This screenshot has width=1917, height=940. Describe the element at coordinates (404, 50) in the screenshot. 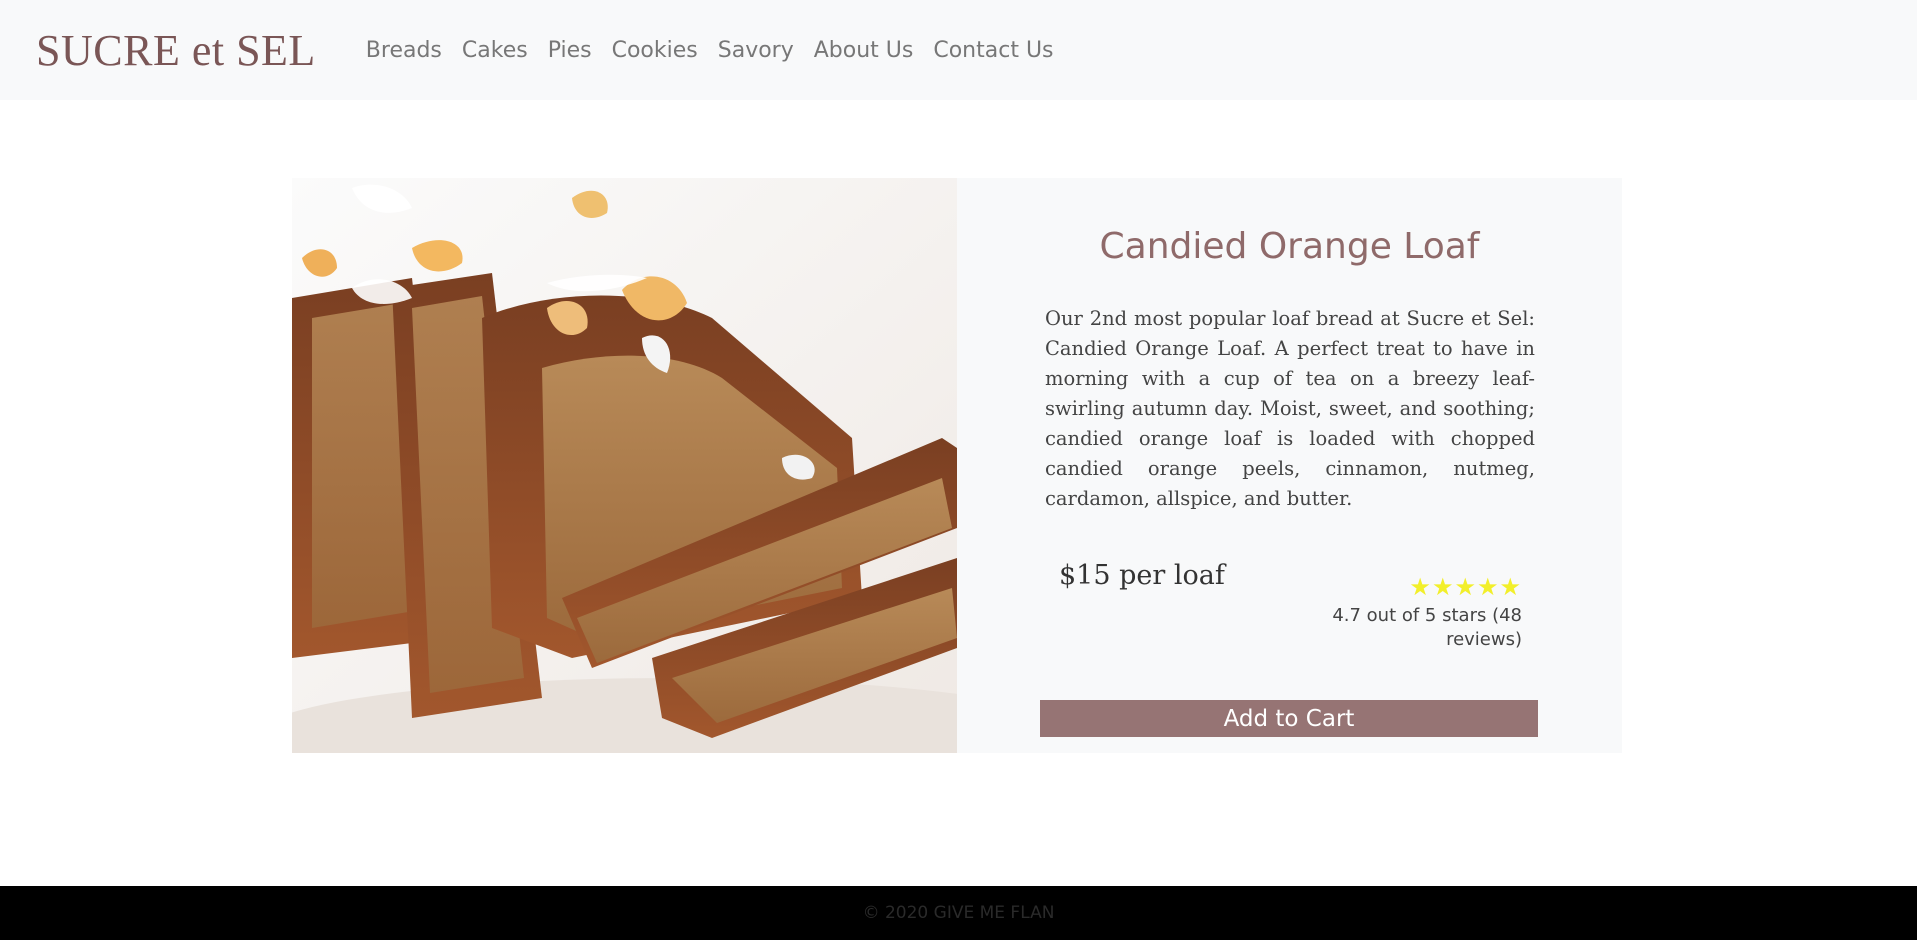

I see `nav-link-breads: Breads` at that location.